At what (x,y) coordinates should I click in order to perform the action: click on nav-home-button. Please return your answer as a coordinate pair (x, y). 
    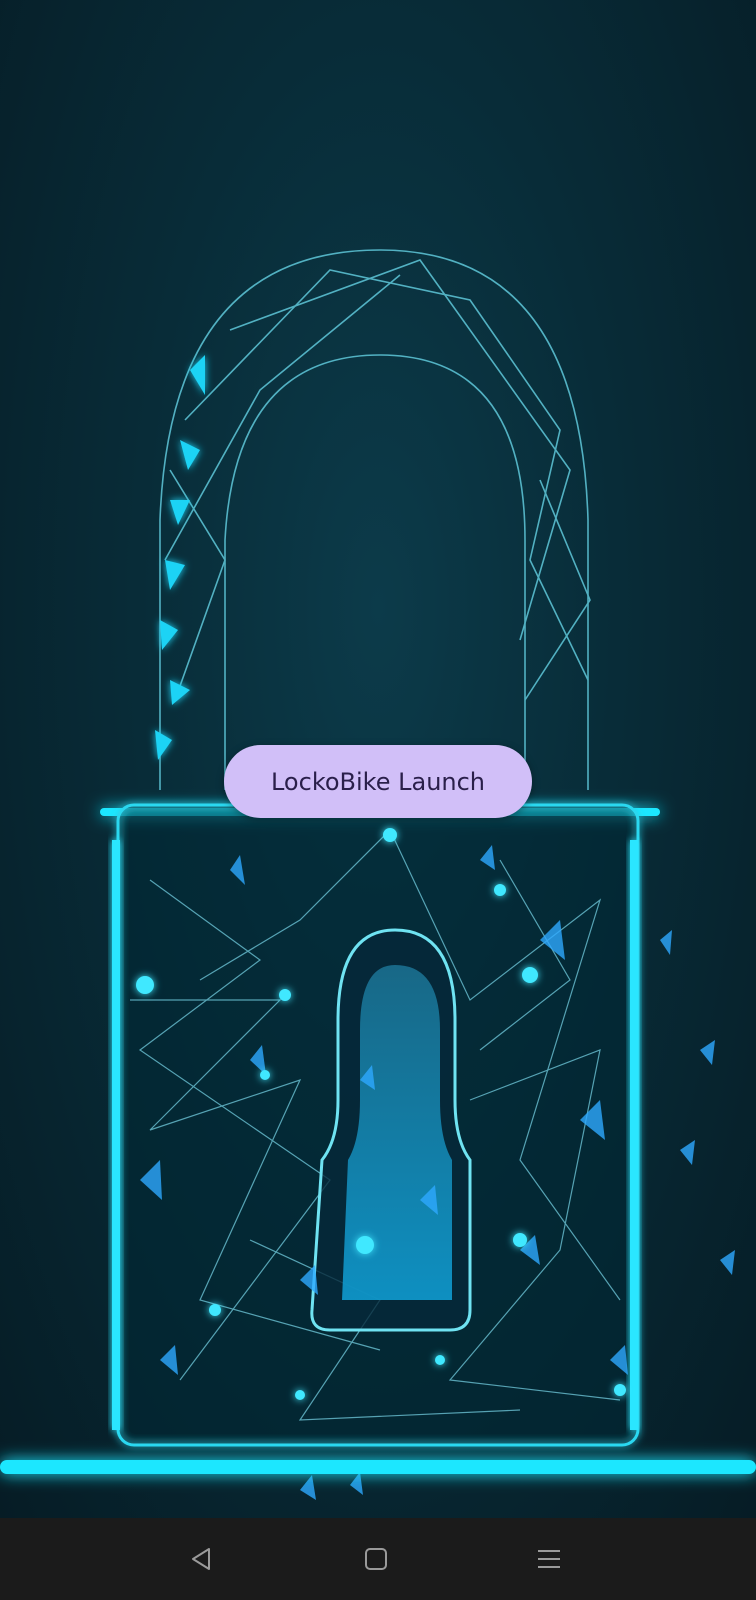
    Looking at the image, I should click on (376, 1559).